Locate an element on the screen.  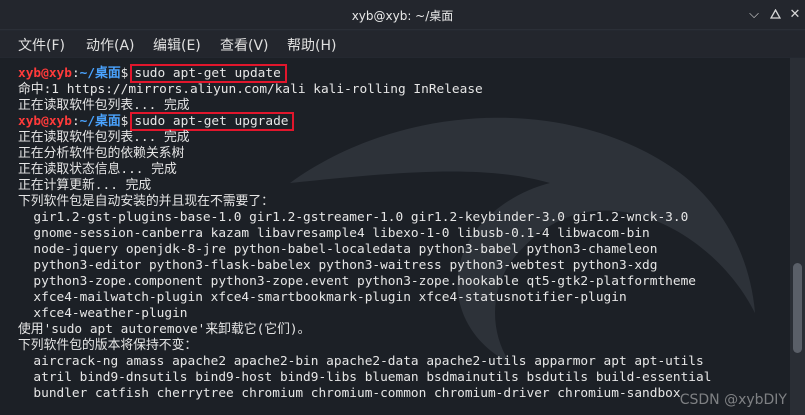
minimize-icon: ⌵ is located at coordinates (754, 15).